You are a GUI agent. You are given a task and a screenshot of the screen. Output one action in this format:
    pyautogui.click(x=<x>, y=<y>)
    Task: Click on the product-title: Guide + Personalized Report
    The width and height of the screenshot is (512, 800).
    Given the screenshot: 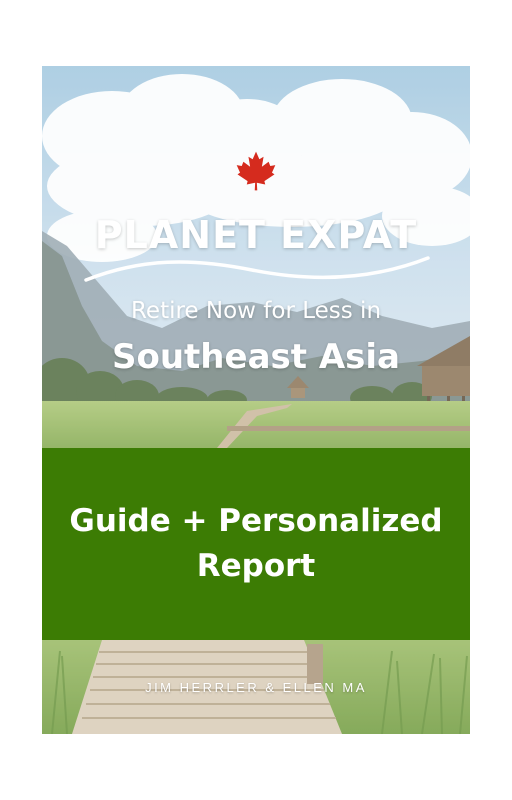 What is the action you would take?
    pyautogui.click(x=256, y=543)
    